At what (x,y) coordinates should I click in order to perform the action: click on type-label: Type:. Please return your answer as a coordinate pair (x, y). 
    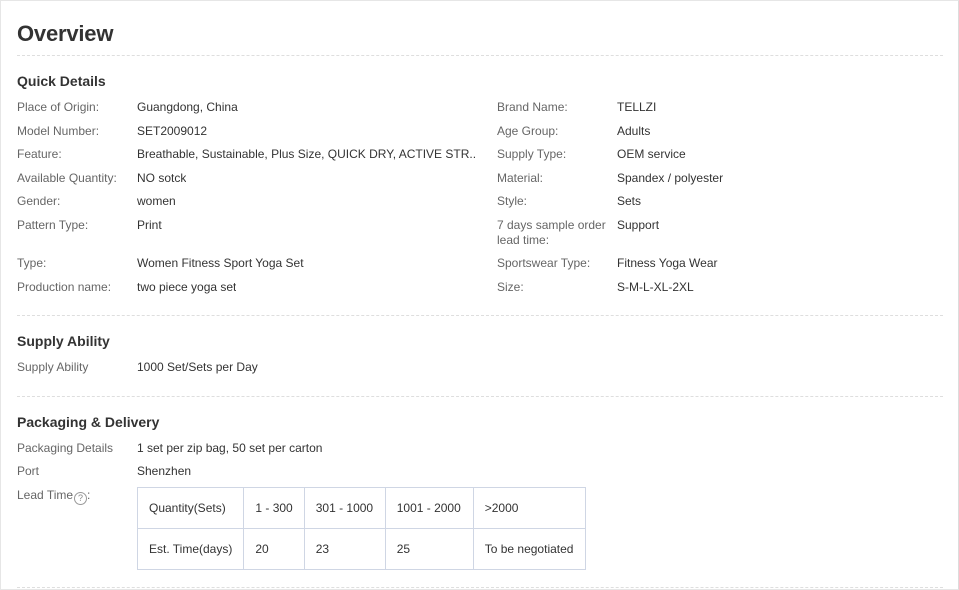
    Looking at the image, I should click on (32, 263).